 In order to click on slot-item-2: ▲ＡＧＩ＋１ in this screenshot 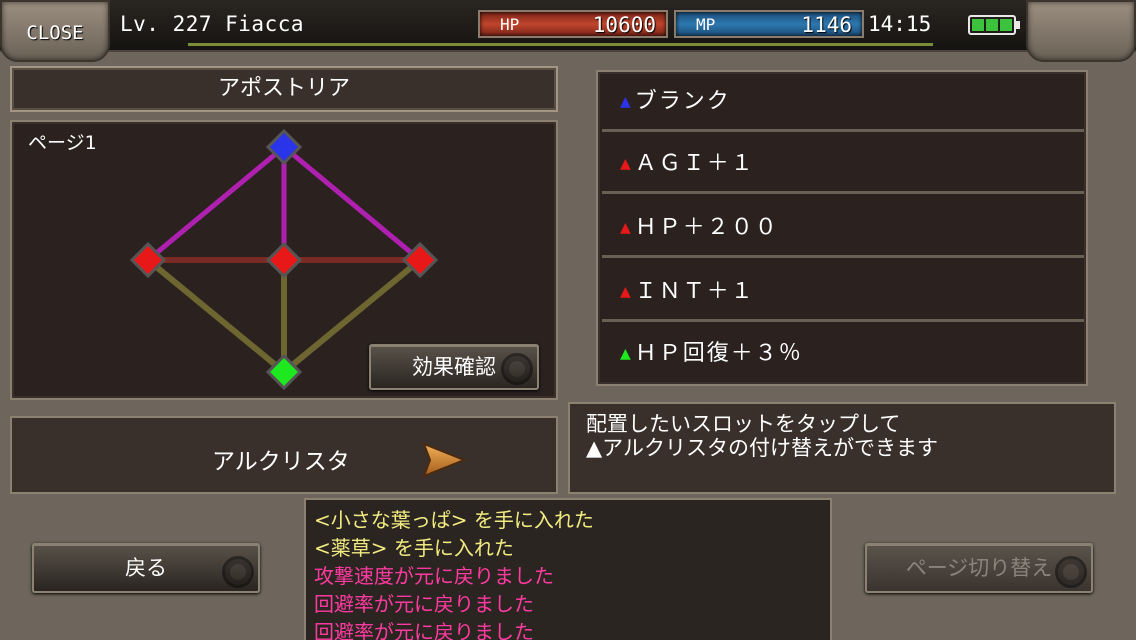, I will do `click(843, 165)`.